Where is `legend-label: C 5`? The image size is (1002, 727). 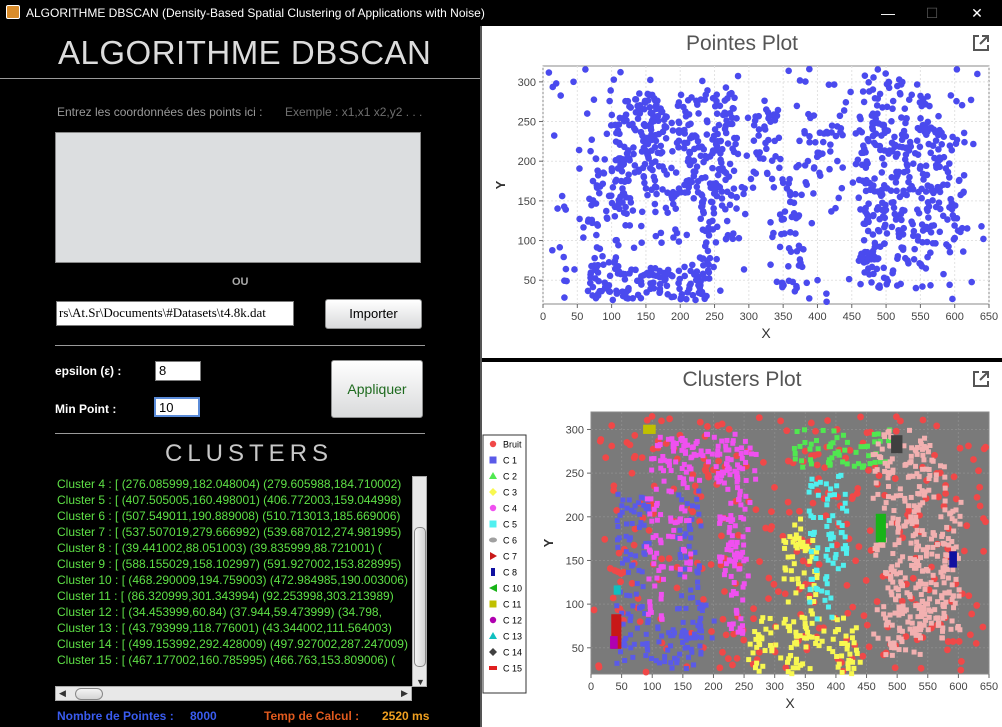
legend-label: C 5 is located at coordinates (510, 525).